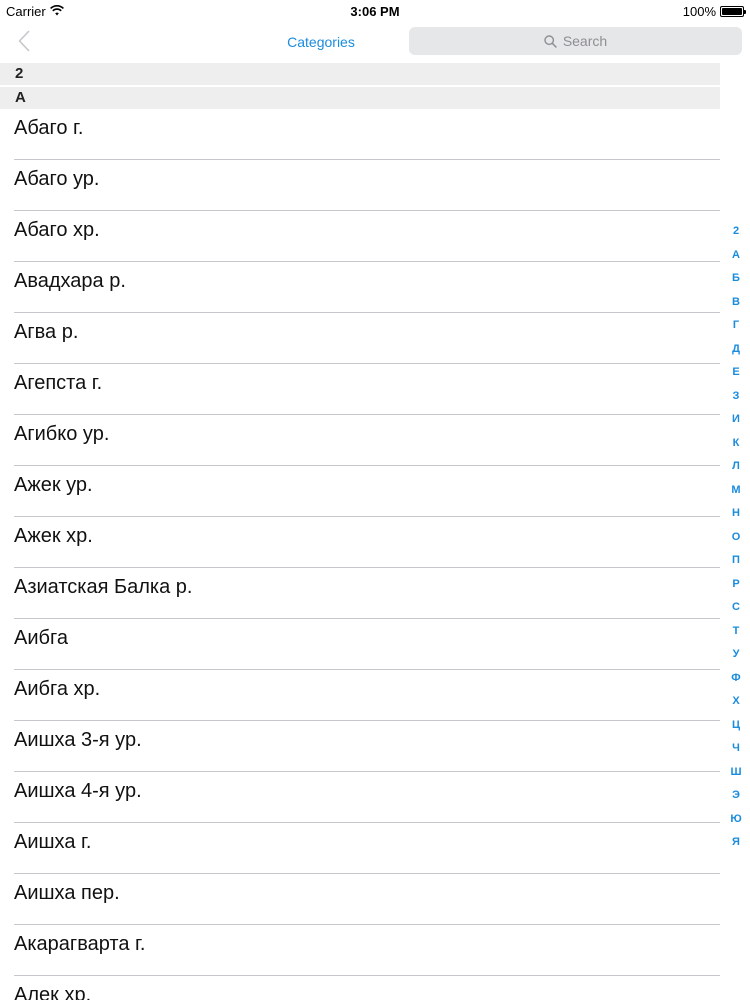 The width and height of the screenshot is (750, 1000). I want to click on index-letter: М, so click(735, 491).